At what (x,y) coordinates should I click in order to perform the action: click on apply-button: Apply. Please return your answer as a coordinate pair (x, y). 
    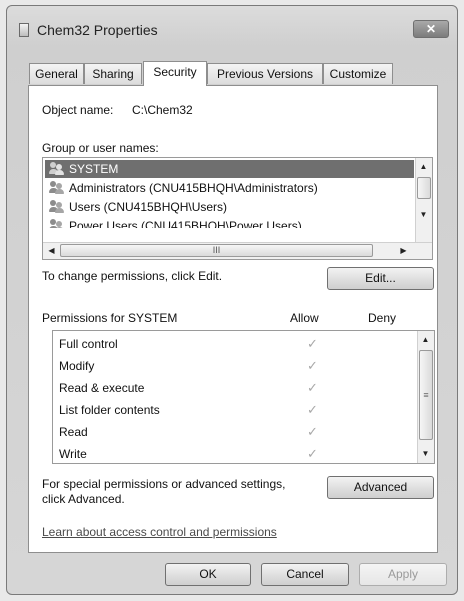
    Looking at the image, I should click on (403, 574).